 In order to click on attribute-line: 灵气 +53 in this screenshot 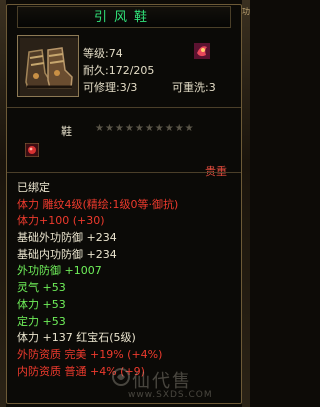, I will do `click(41, 288)`.